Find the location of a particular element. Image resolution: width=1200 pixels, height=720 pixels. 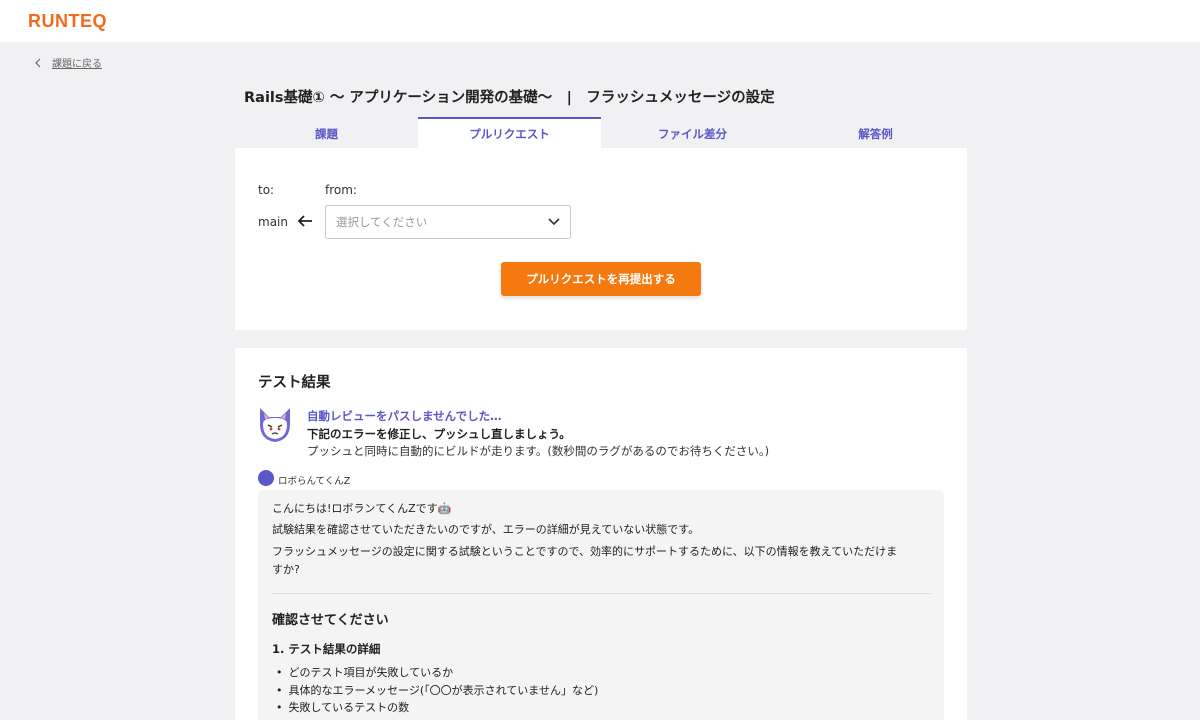

bot-avatar is located at coordinates (266, 478).